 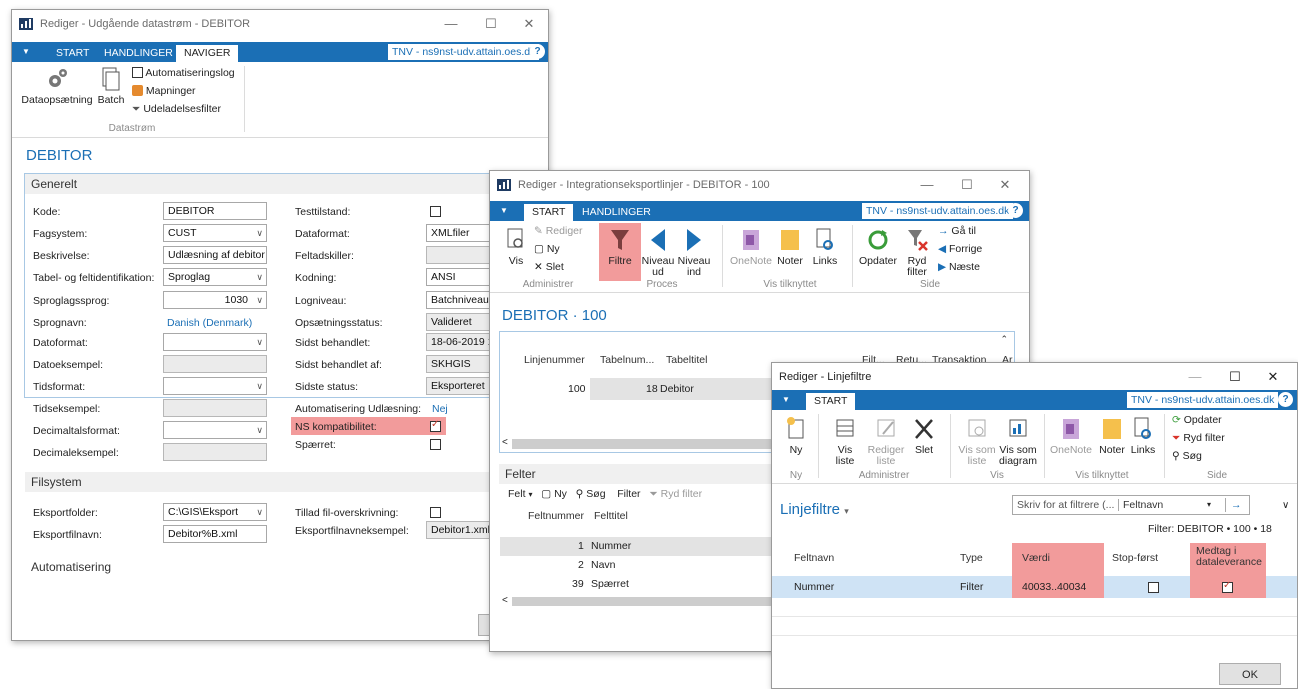 What do you see at coordinates (620, 247) in the screenshot?
I see `filtre-button: Filtre` at bounding box center [620, 247].